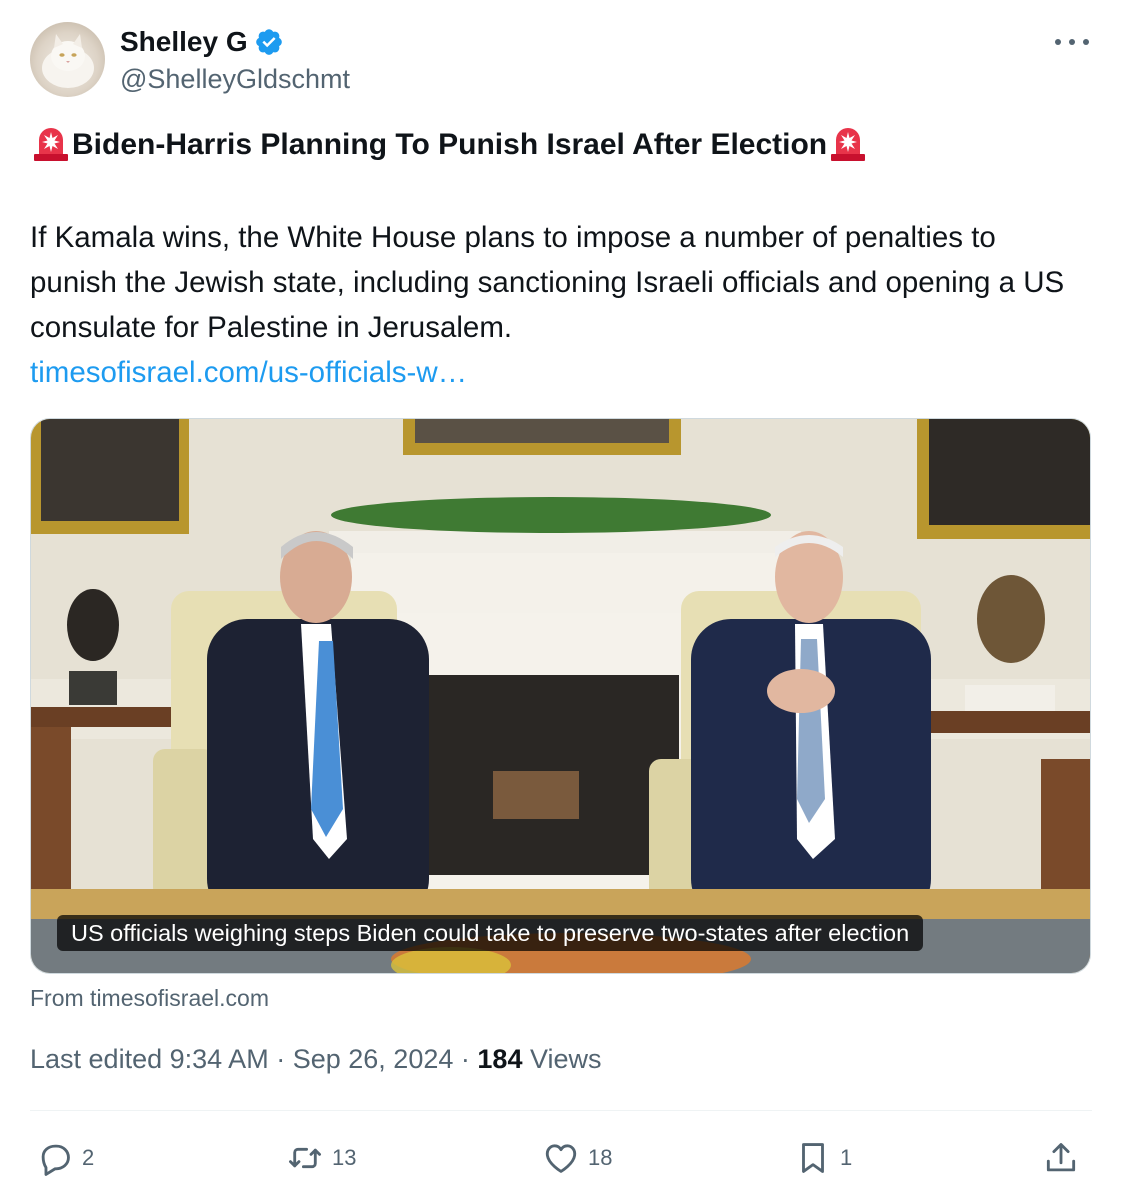 This screenshot has width=1123, height=1200. I want to click on reply-icon, so click(55, 1160).